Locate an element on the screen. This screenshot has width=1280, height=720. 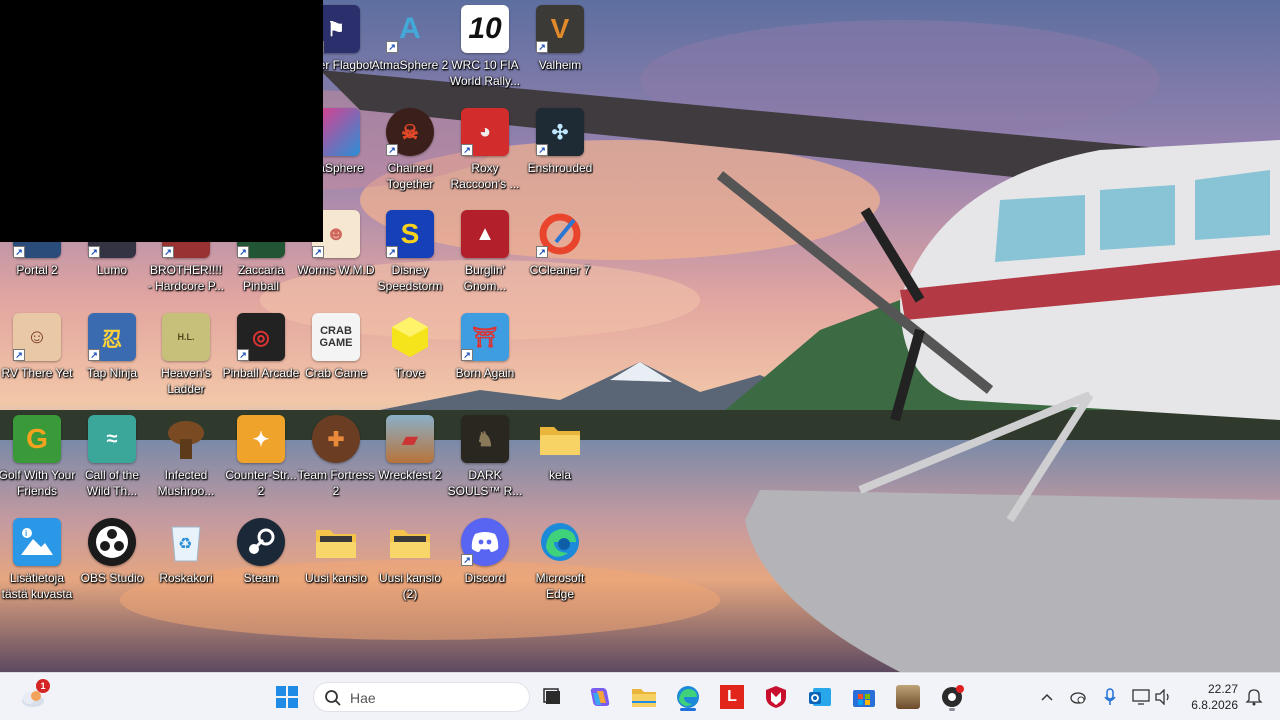
desktop-icon-steam: Steam is located at coordinates (261, 563).